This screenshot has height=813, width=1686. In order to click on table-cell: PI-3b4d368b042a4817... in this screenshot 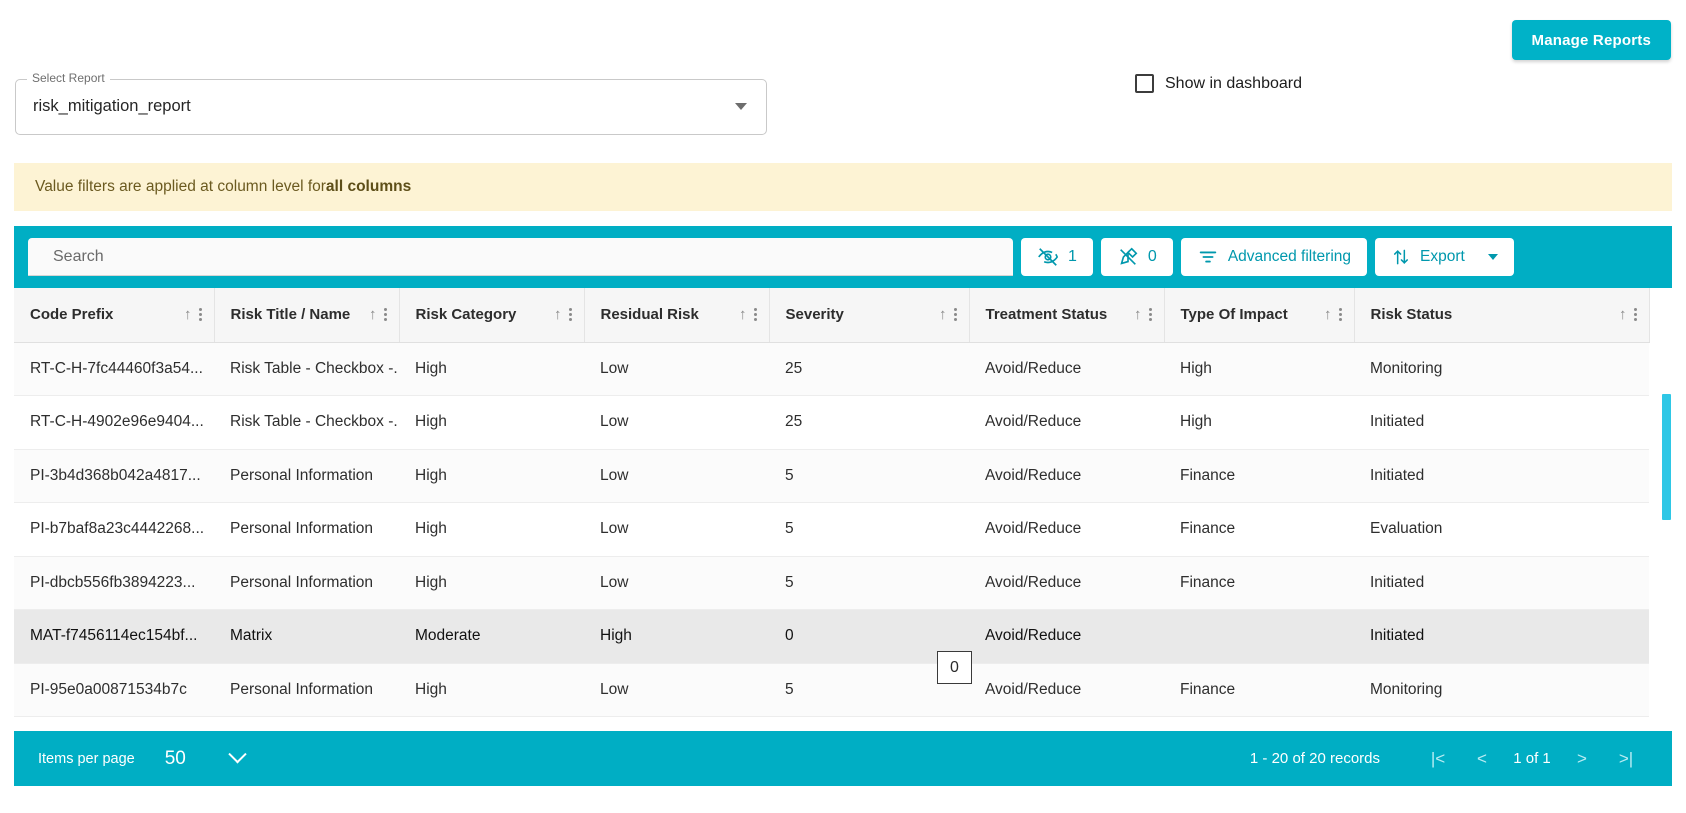, I will do `click(114, 476)`.